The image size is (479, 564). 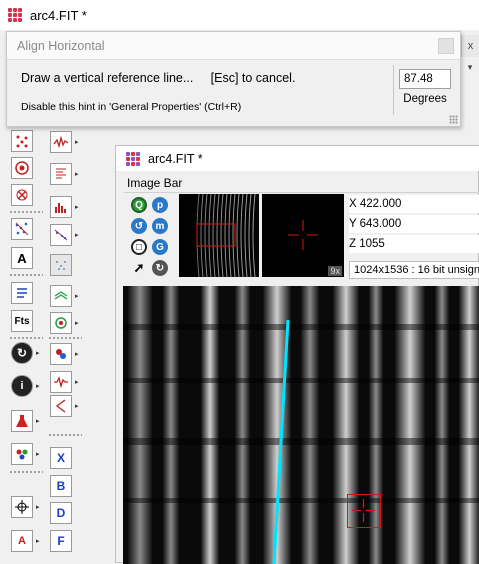 What do you see at coordinates (61, 235) in the screenshot?
I see `trend-button` at bounding box center [61, 235].